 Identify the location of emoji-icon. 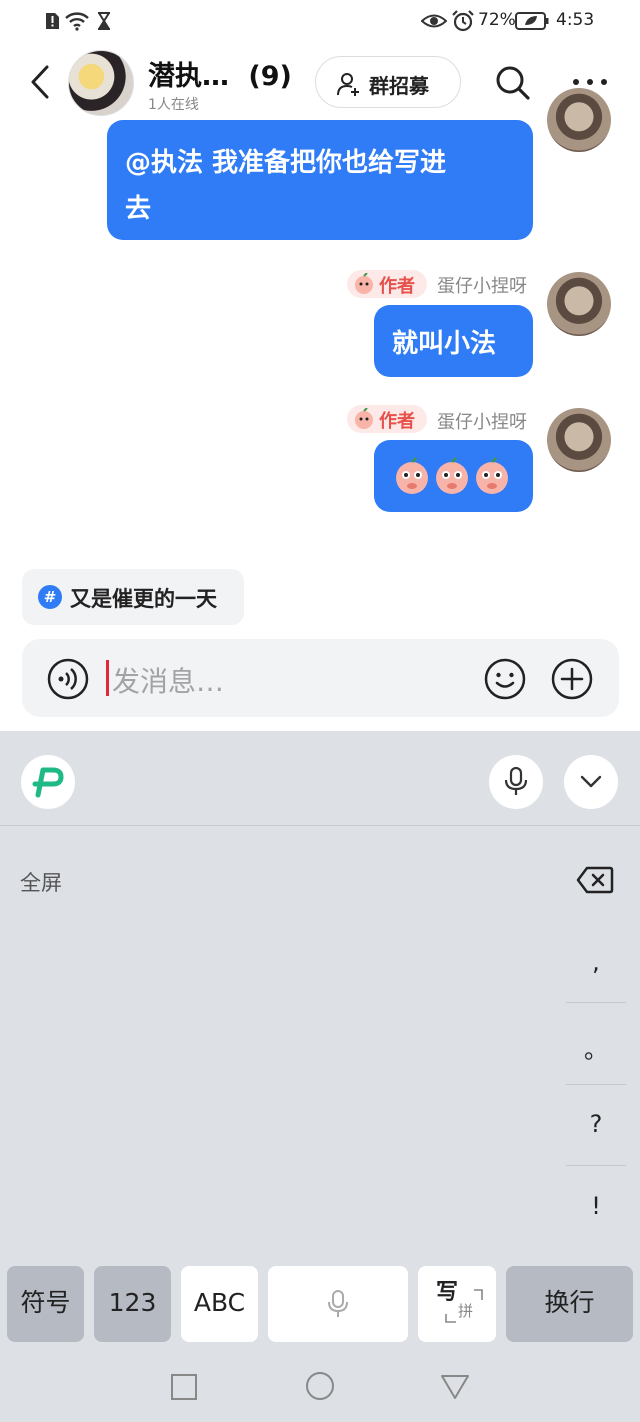
(505, 679).